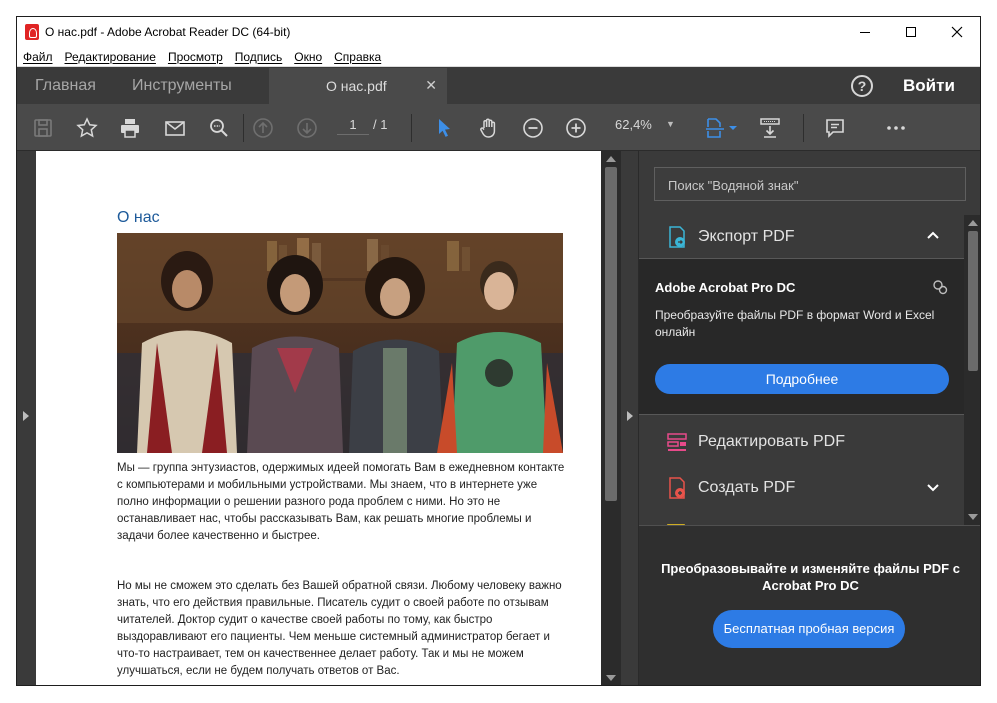 This screenshot has height=703, width=997. What do you see at coordinates (933, 487) in the screenshot?
I see `chevron-down-icon` at bounding box center [933, 487].